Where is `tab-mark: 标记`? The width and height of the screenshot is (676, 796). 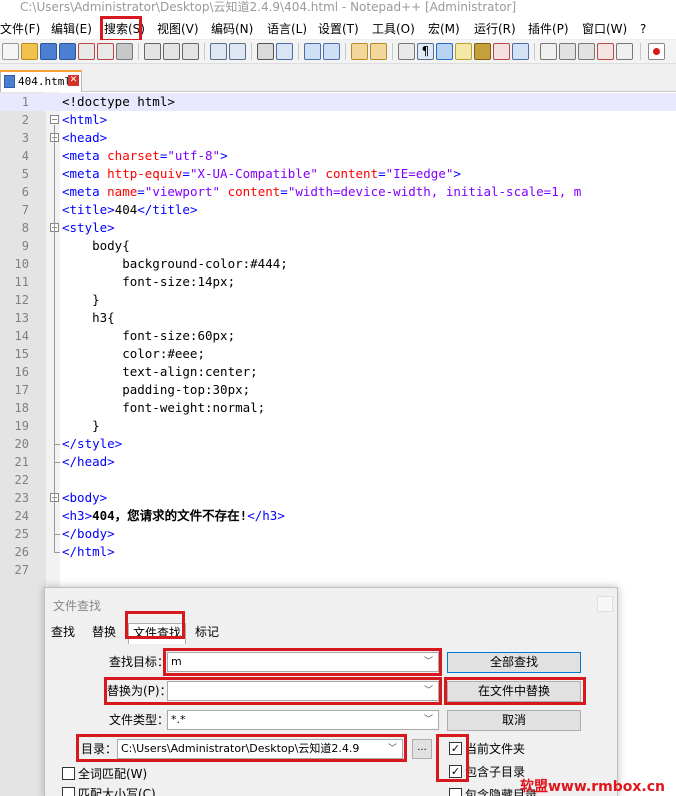 tab-mark: 标记 is located at coordinates (207, 633).